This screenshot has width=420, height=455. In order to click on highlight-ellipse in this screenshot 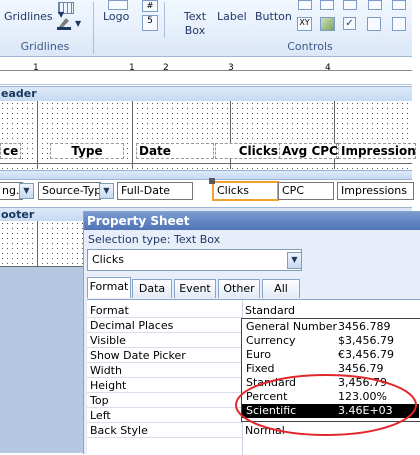, I will do `click(326, 405)`.